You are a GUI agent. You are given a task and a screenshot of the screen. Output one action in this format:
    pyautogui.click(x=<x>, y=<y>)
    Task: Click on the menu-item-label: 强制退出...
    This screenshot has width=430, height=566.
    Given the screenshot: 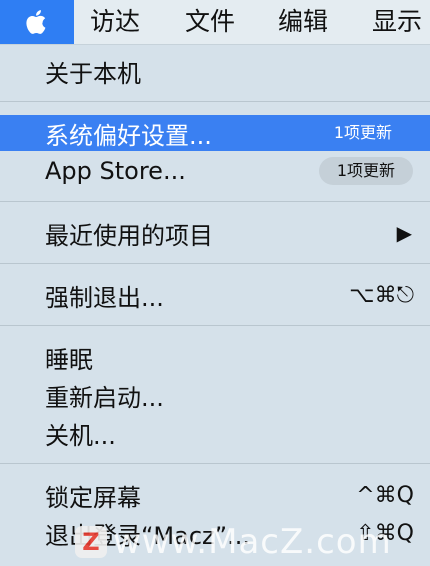 What is the action you would take?
    pyautogui.click(x=104, y=297)
    